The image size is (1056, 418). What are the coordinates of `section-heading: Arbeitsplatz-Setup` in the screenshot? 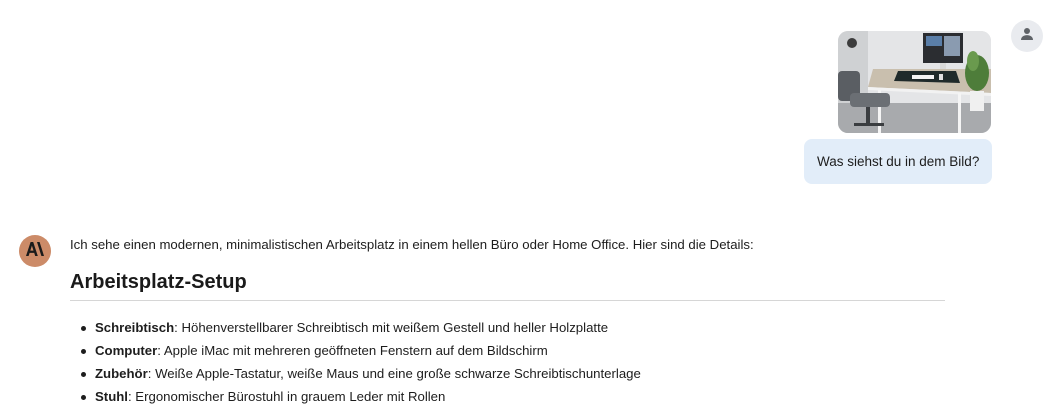 It's located at (507, 286).